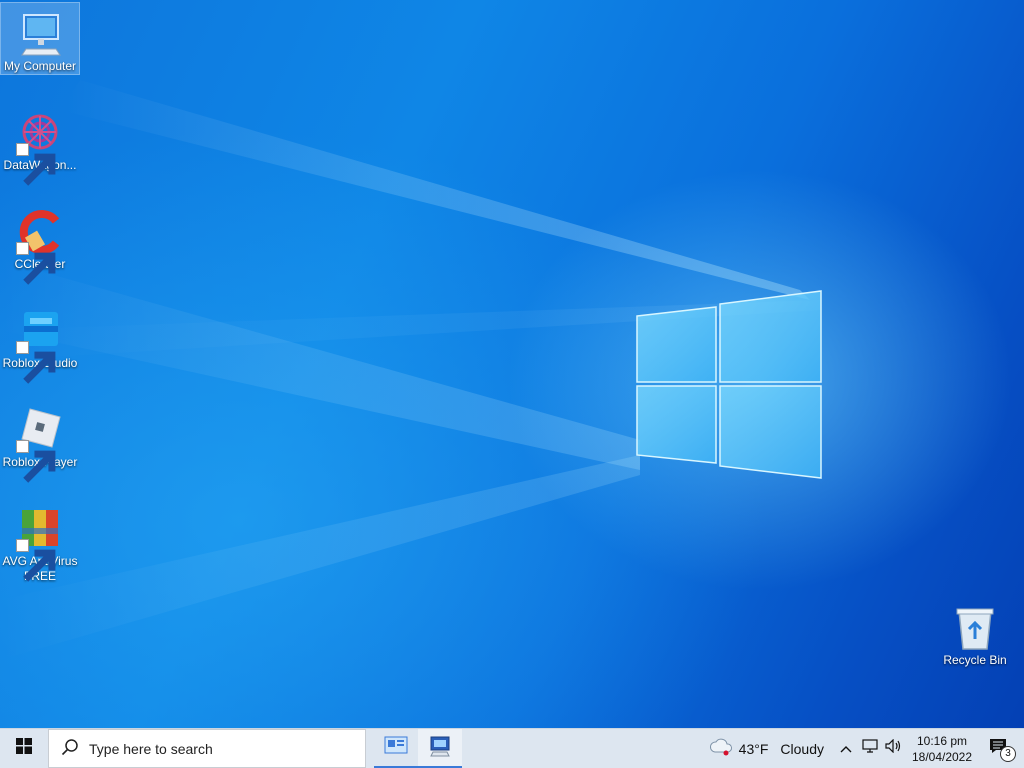 Image resolution: width=1024 pixels, height=768 pixels. I want to click on windows-logo-icon, so click(24, 748).